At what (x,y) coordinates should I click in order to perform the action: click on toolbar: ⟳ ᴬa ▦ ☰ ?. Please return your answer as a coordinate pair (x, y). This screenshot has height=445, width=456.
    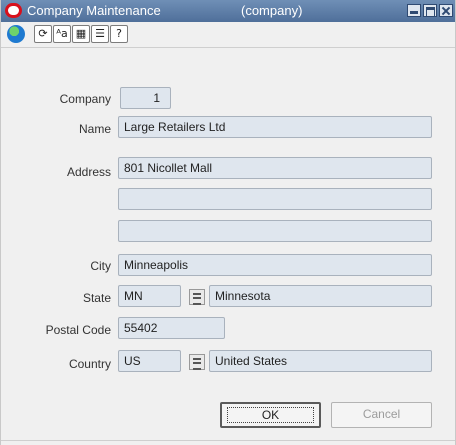
    Looking at the image, I should click on (228, 35).